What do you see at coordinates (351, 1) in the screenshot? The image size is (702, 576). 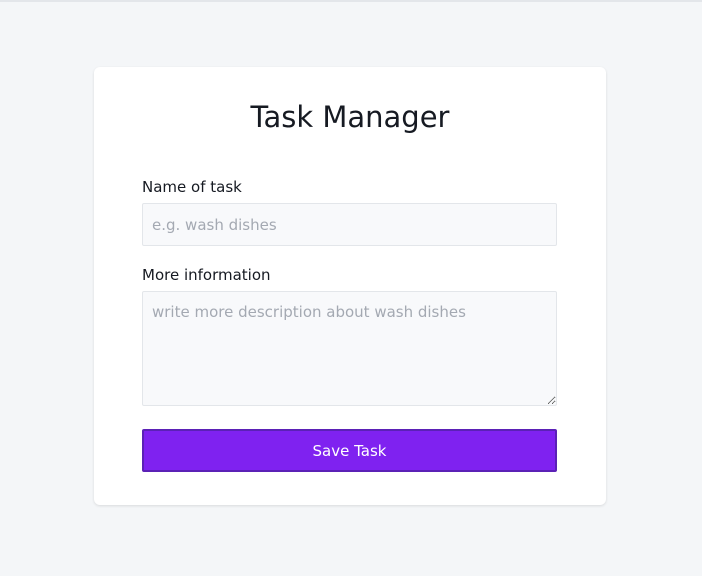 I see `top-border` at bounding box center [351, 1].